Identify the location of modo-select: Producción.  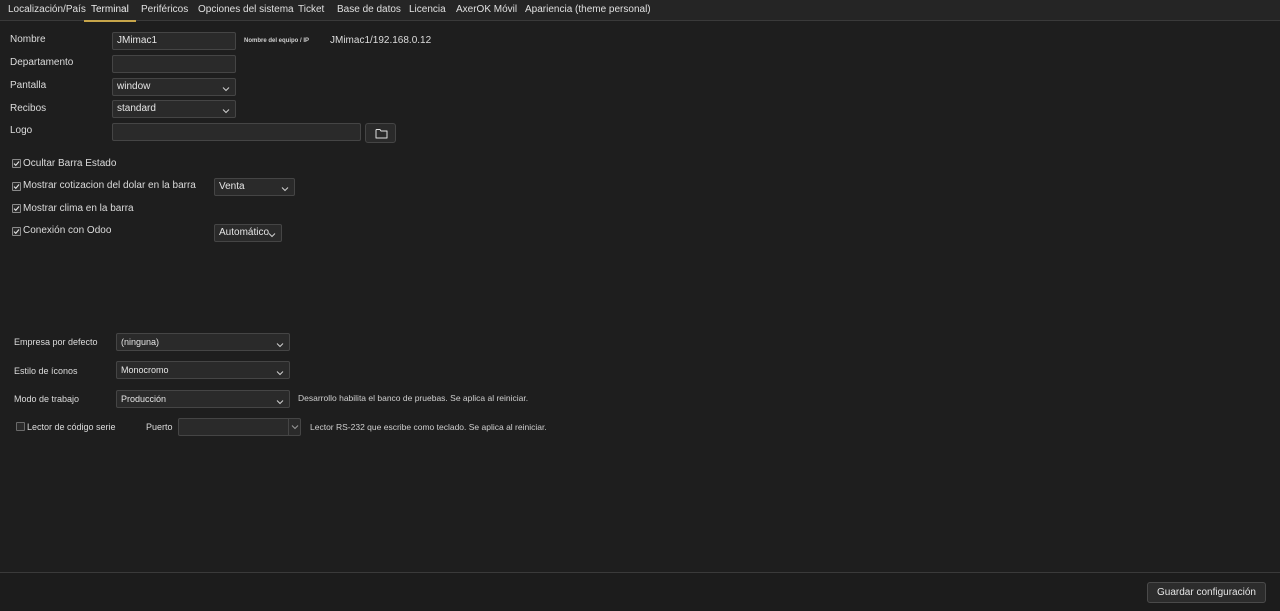
(203, 399).